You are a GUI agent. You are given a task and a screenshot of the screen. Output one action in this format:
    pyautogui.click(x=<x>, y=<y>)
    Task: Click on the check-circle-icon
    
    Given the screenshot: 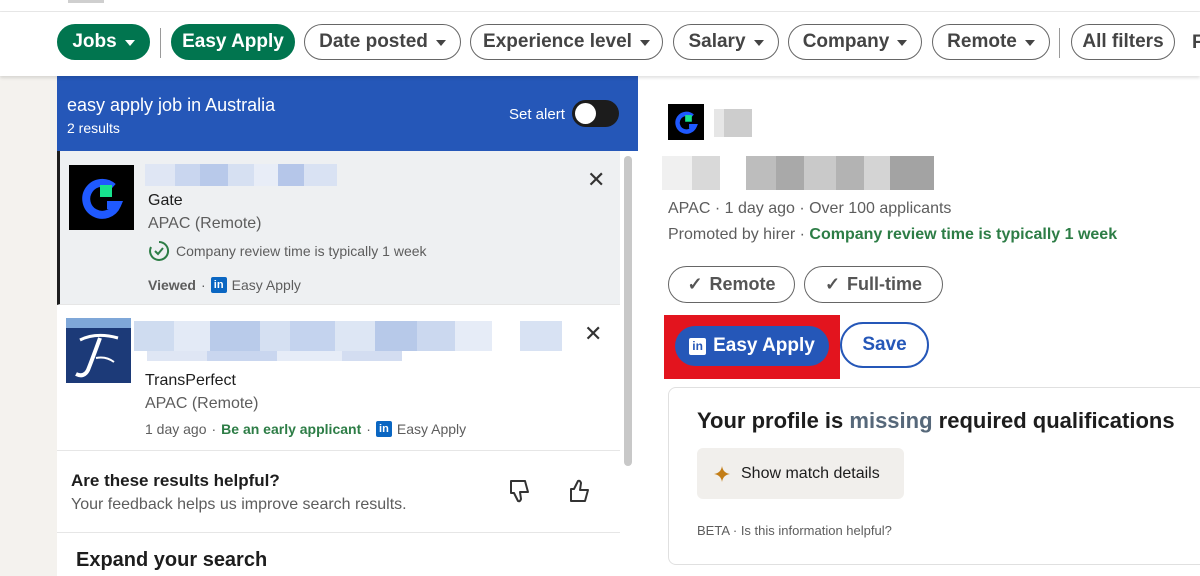 What is the action you would take?
    pyautogui.click(x=159, y=250)
    